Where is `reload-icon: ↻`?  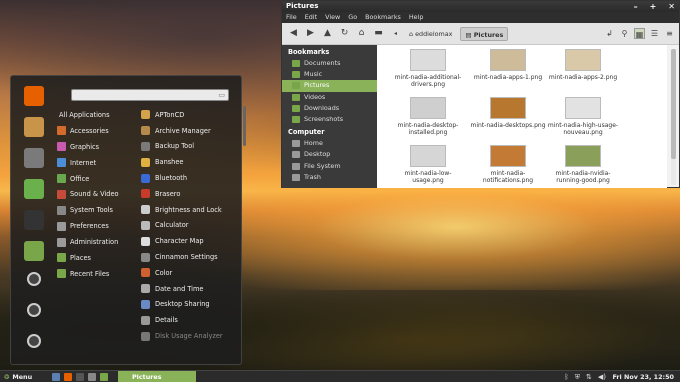
reload-icon: ↻ is located at coordinates (344, 33).